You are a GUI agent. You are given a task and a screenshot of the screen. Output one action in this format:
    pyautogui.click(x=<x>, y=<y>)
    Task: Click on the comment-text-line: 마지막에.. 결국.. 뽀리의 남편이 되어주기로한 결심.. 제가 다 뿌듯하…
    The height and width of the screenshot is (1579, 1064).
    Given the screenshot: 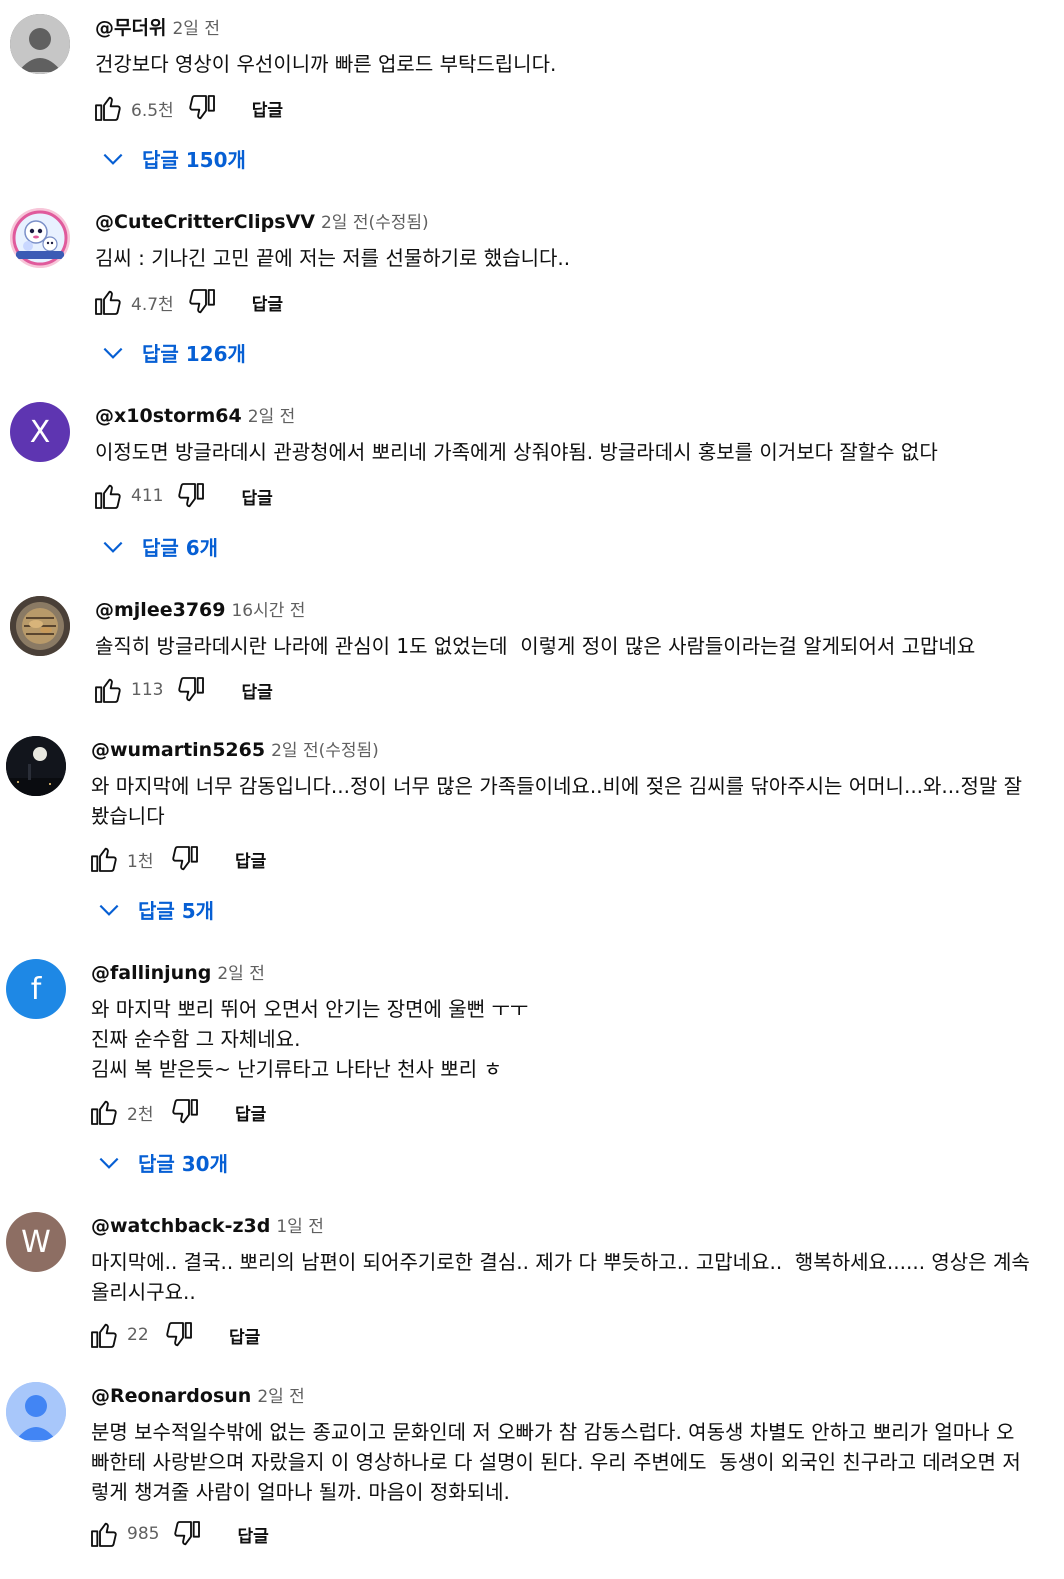 What is the action you would take?
    pyautogui.click(x=560, y=1262)
    